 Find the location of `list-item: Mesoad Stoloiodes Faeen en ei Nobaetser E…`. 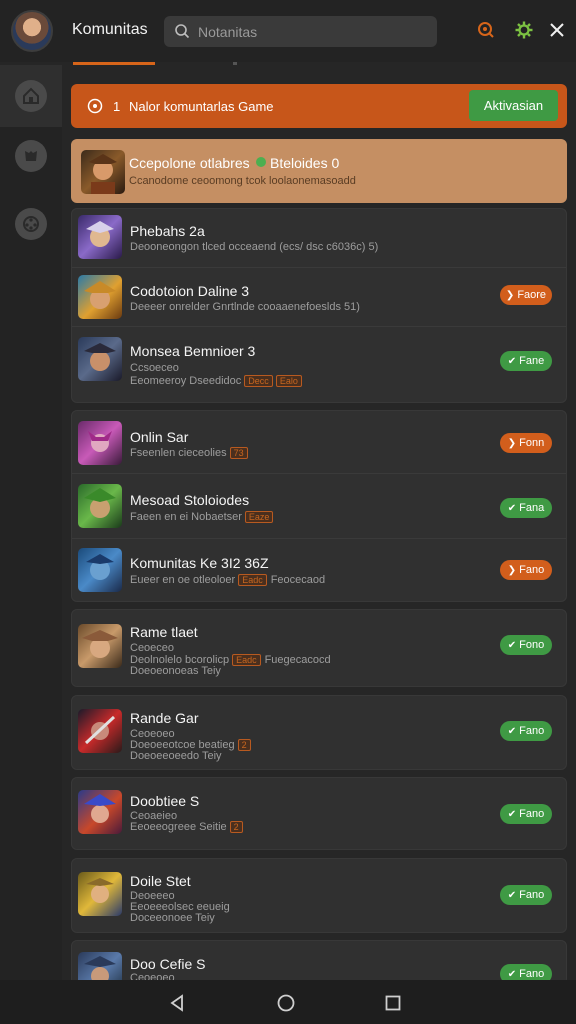

list-item: Mesoad Stoloiodes Faeen en ei Nobaetser E… is located at coordinates (319, 506).